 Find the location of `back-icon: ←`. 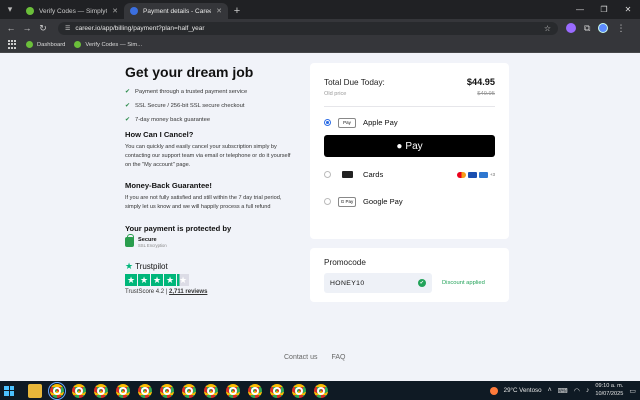

back-icon: ← is located at coordinates (11, 28).